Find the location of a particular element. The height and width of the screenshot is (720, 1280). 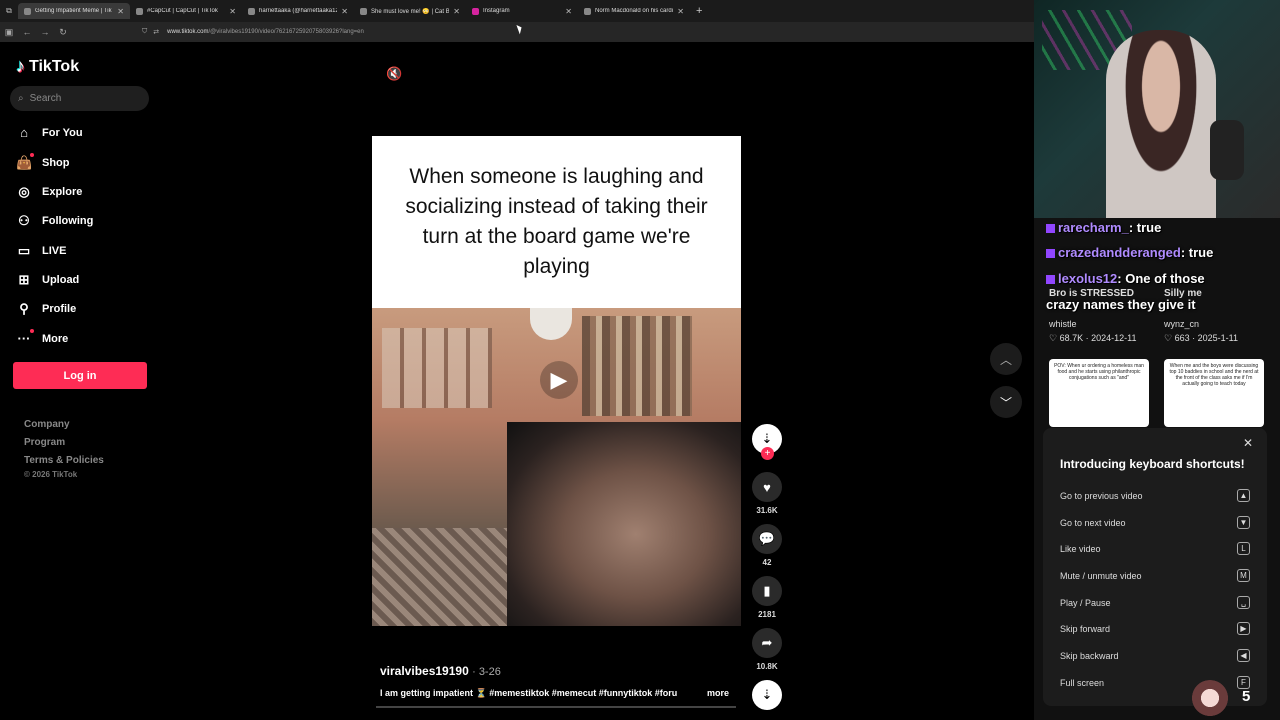

chat-text: : true is located at coordinates (1197, 252).